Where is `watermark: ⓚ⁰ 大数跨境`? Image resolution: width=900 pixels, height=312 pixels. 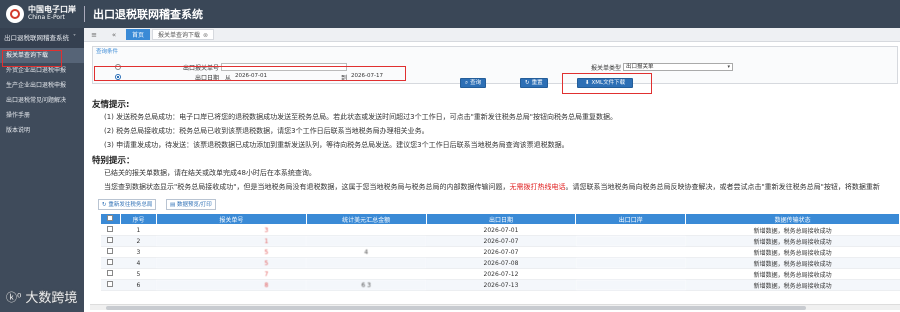 watermark: ⓚ⁰ 大数跨境 is located at coordinates (42, 297).